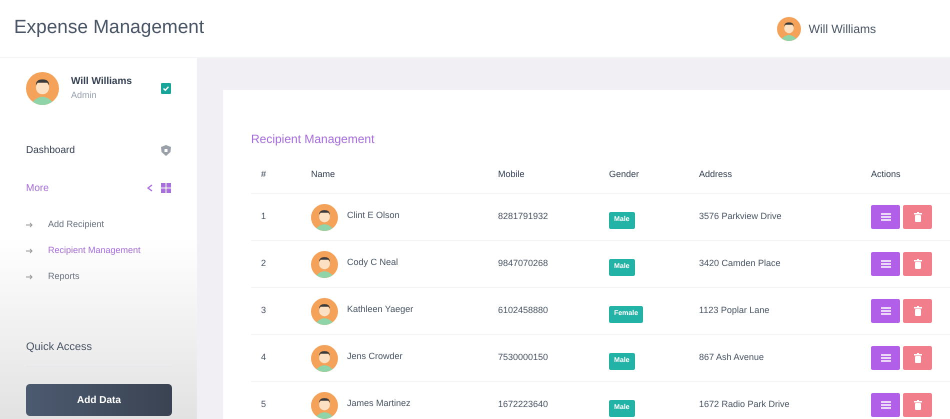 This screenshot has height=419, width=950. I want to click on profile-role: Admin, so click(84, 95).